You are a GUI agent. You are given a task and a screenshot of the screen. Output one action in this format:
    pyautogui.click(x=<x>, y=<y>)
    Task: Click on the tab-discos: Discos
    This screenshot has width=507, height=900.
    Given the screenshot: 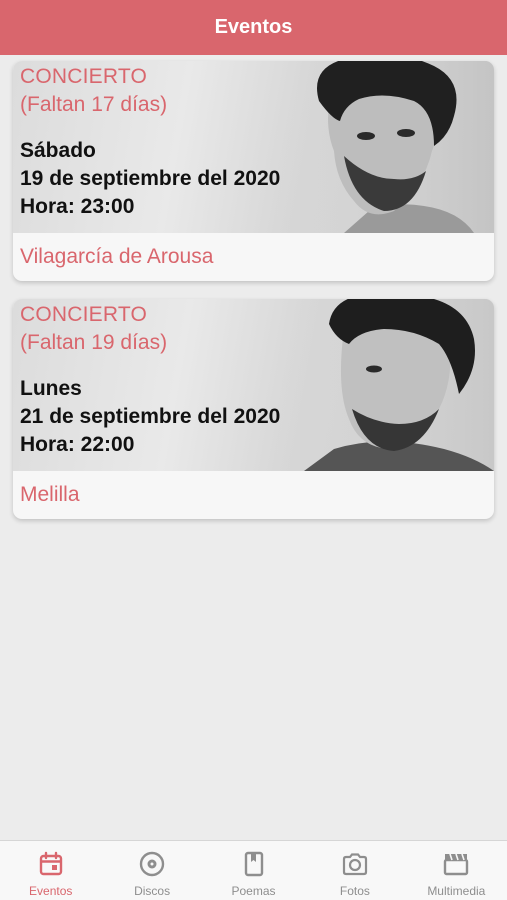 What is the action you would take?
    pyautogui.click(x=151, y=870)
    